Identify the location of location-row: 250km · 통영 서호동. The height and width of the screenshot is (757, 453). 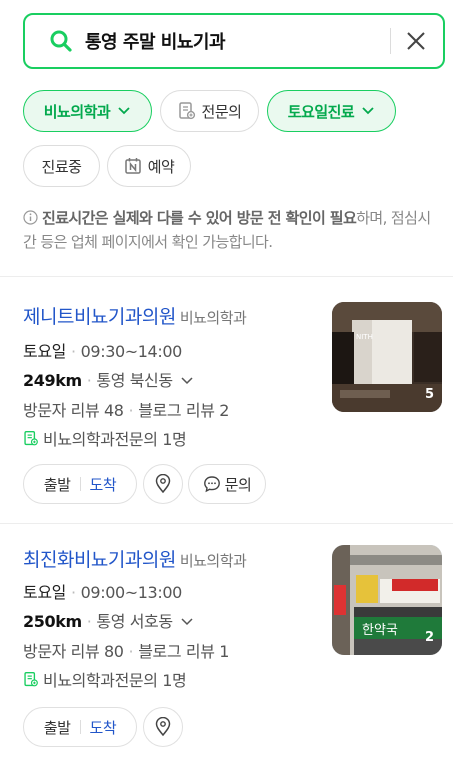
(108, 620).